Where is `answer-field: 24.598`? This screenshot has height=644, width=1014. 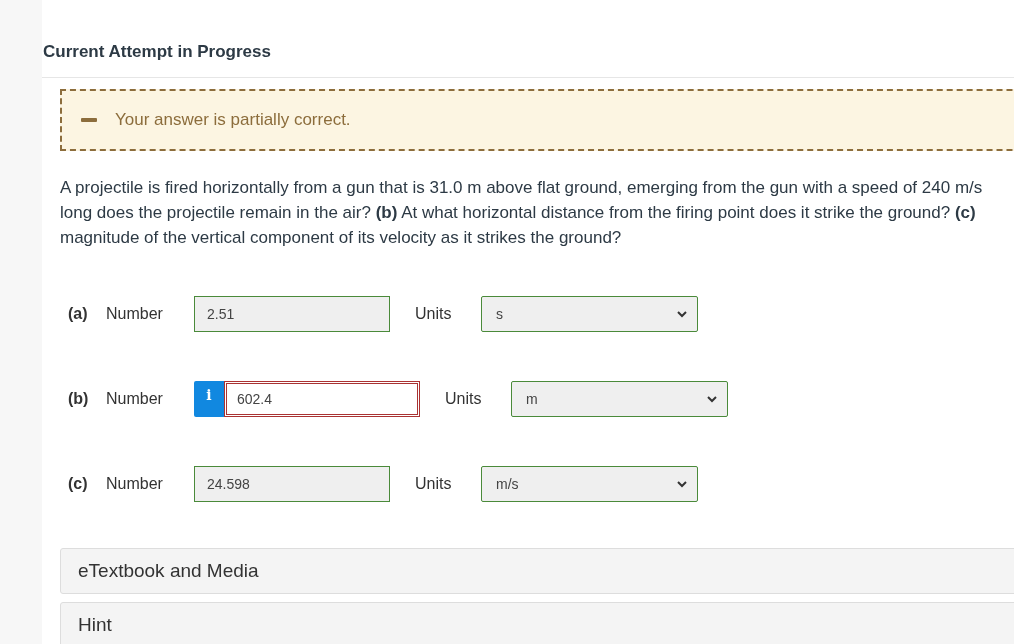
answer-field: 24.598 is located at coordinates (292, 484).